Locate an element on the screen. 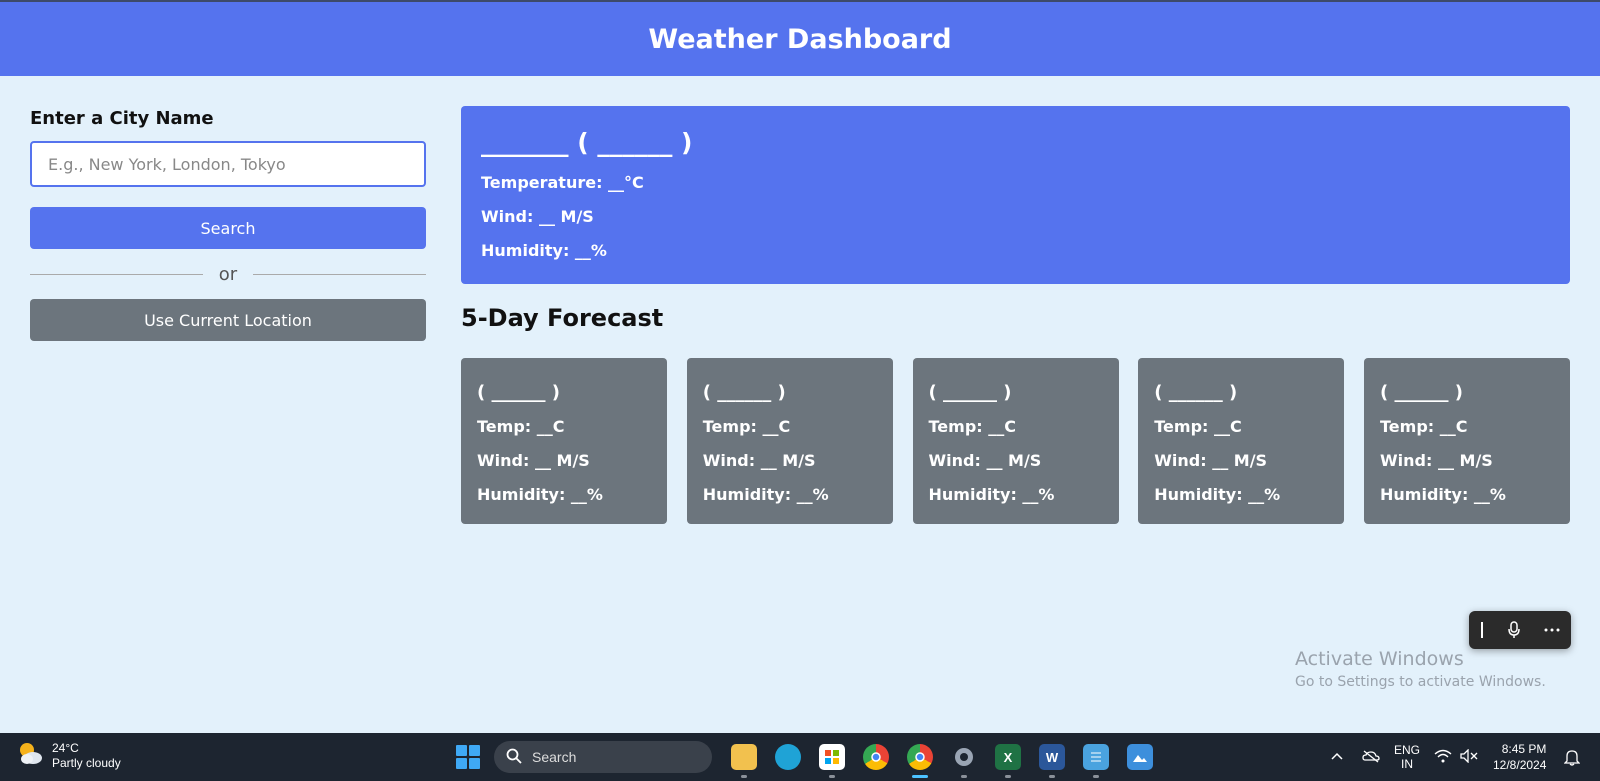 The width and height of the screenshot is (1600, 781). app-header: Weather Dashboard is located at coordinates (800, 38).